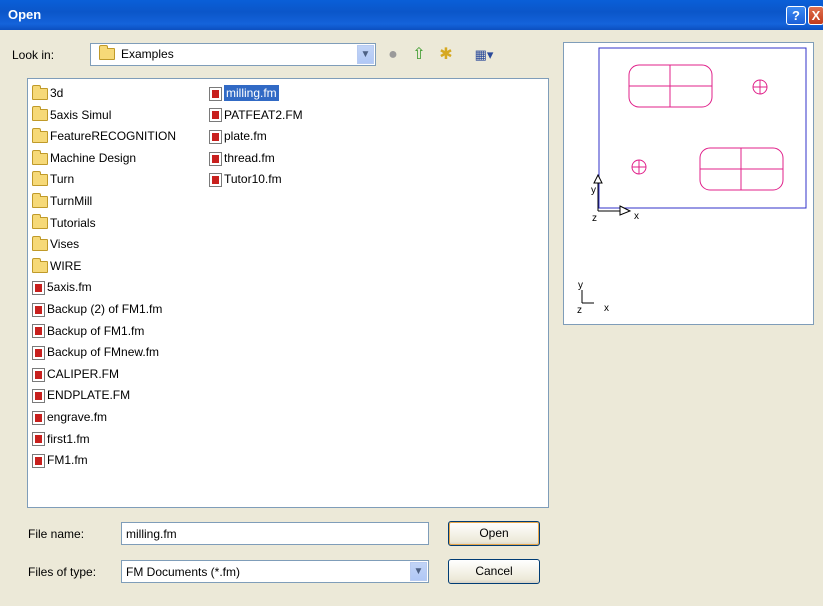  What do you see at coordinates (275, 571) in the screenshot?
I see `file-type-dropdown: FM Documents (*.fm) ▼` at bounding box center [275, 571].